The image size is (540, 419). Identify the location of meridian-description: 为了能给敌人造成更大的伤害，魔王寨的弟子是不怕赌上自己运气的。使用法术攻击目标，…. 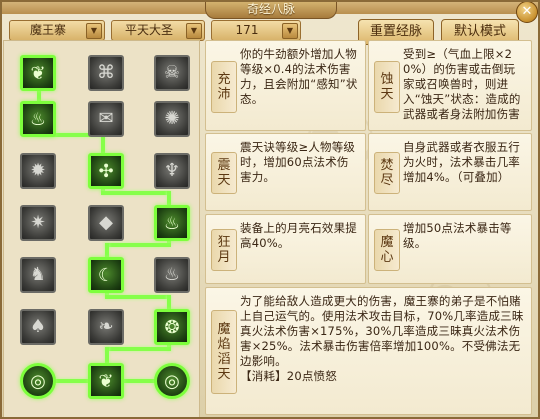
(382, 353).